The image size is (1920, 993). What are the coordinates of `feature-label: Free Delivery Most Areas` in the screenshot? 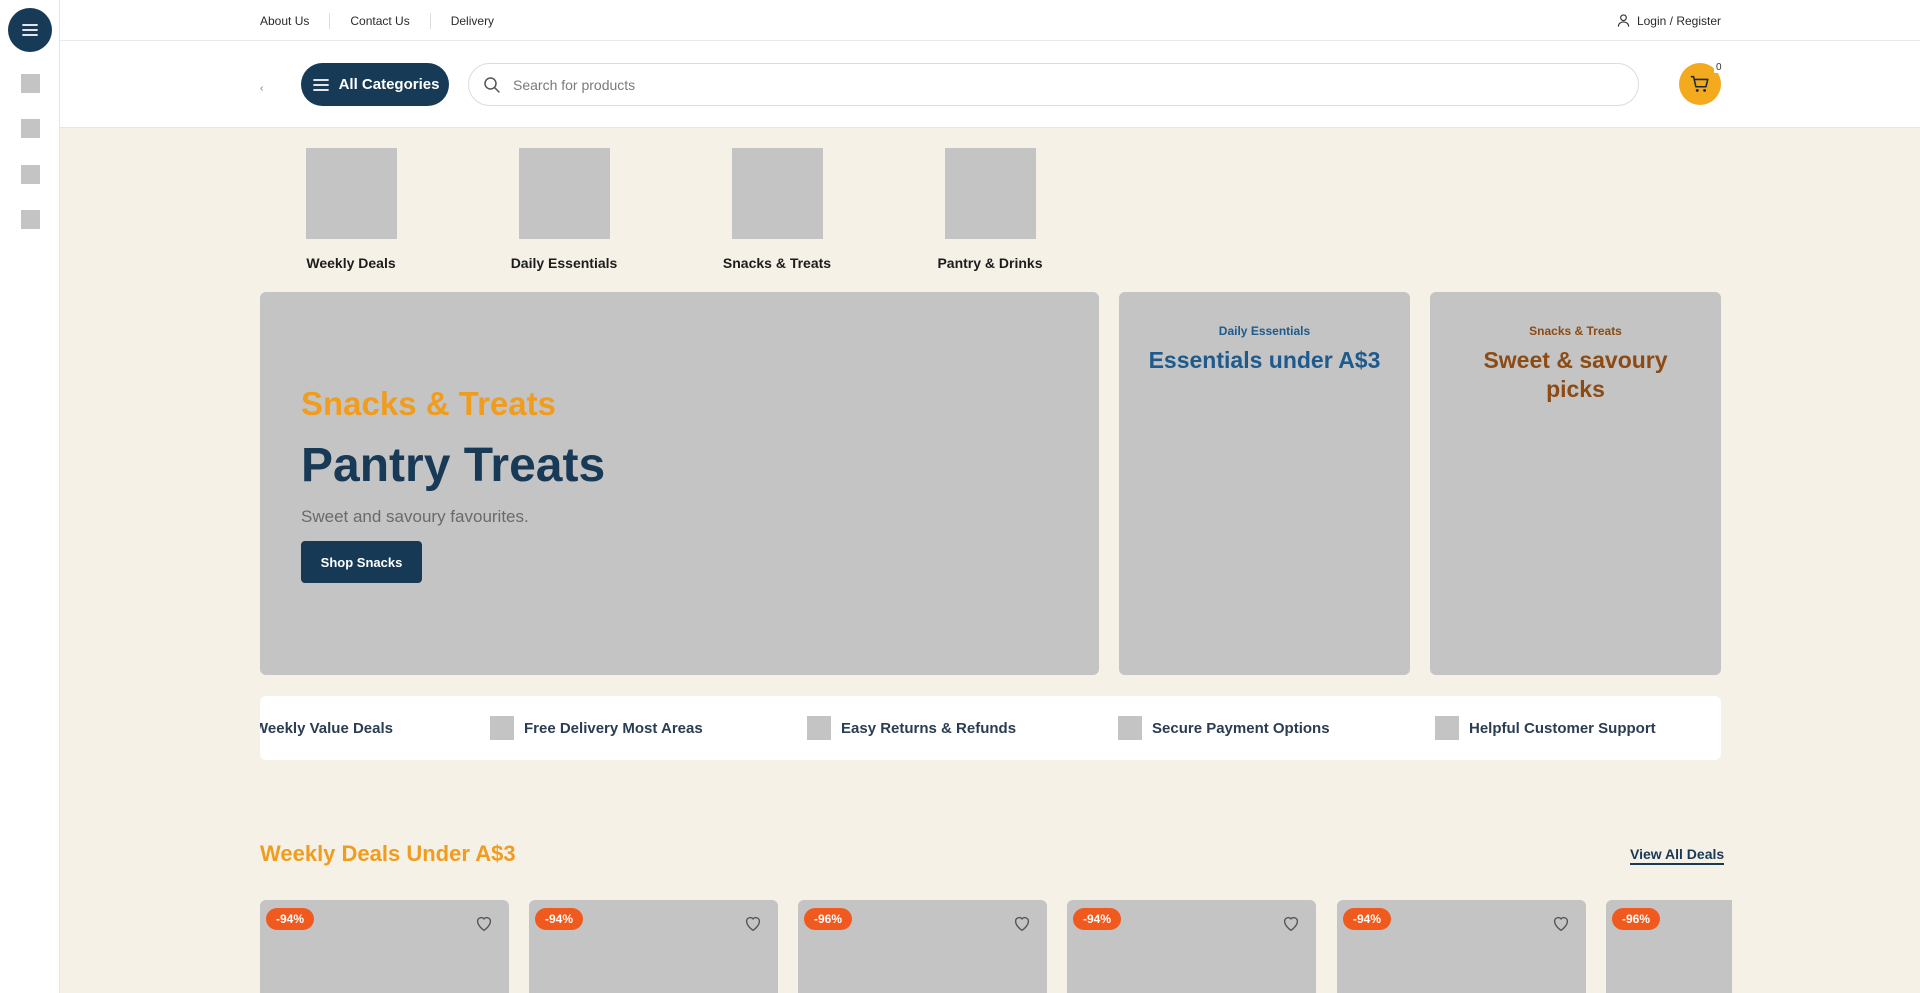 It's located at (613, 728).